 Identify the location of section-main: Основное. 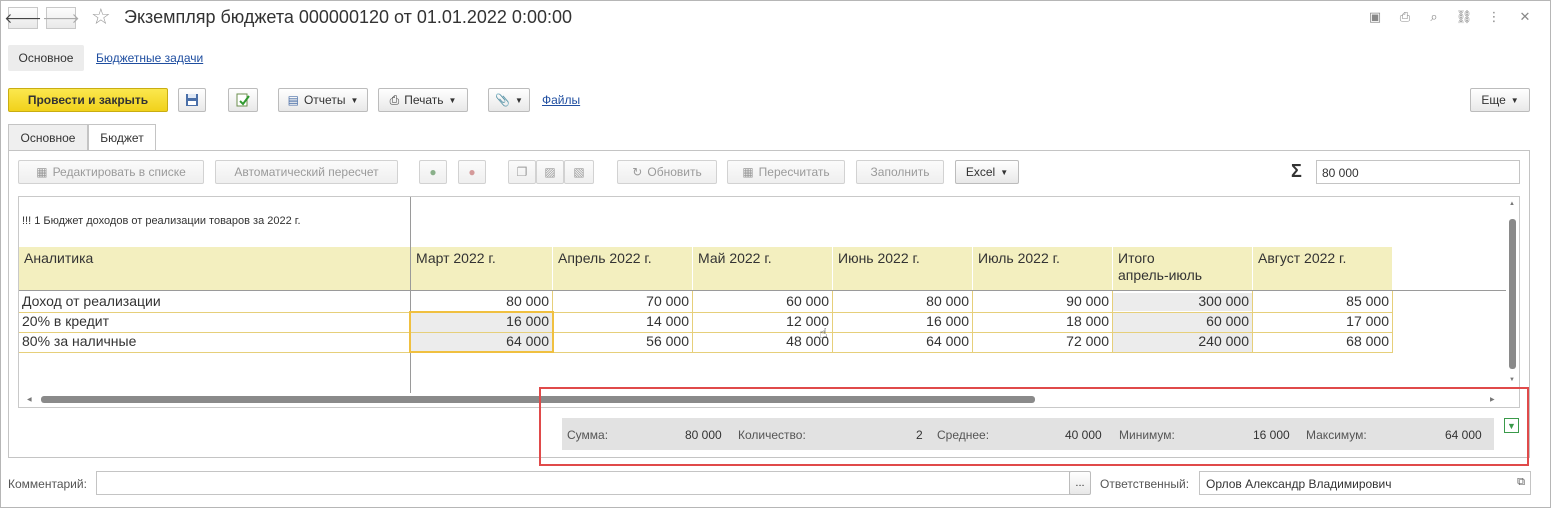
(46, 58).